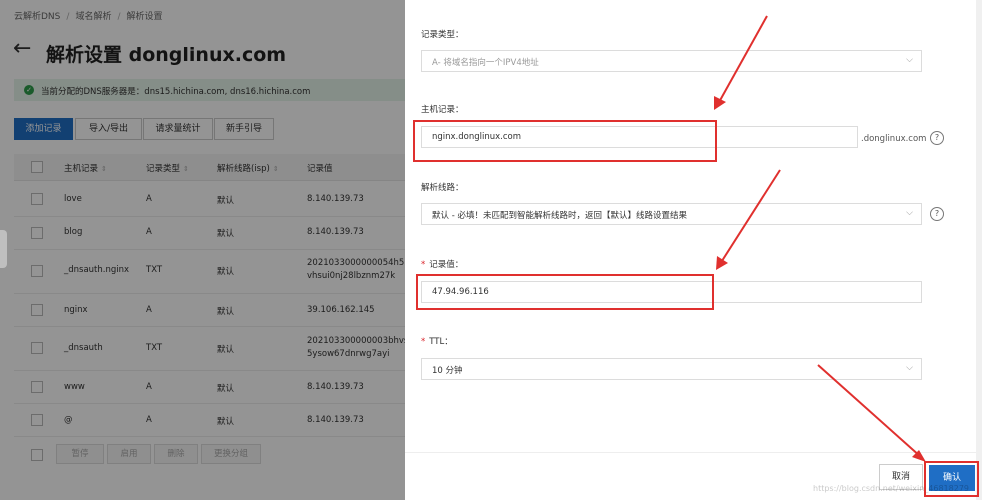 This screenshot has height=501, width=982. I want to click on resolution-line-select: 默认 - 必填！未匹配到智能解析线路时，返回【默认】线路设置结果 ⌵, so click(671, 214).